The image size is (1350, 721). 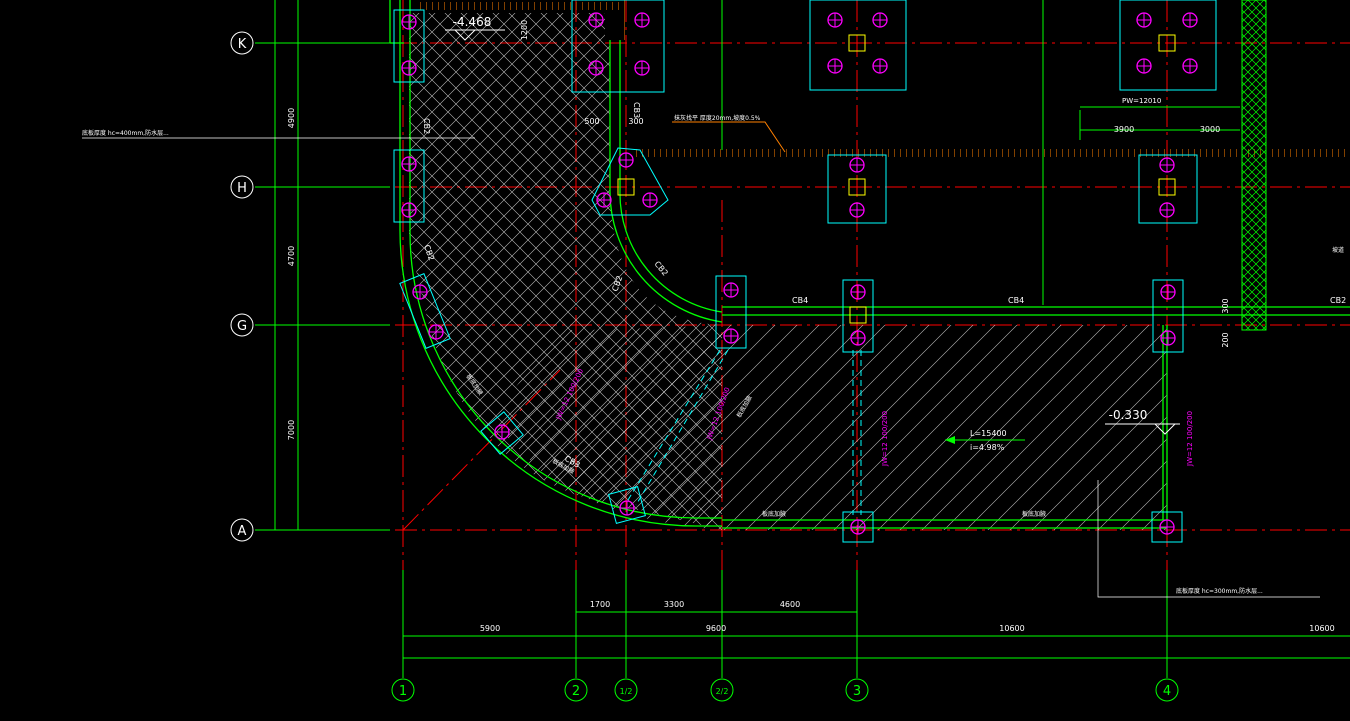 What do you see at coordinates (624, 20) in the screenshot?
I see `orange-beam-left` at bounding box center [624, 20].